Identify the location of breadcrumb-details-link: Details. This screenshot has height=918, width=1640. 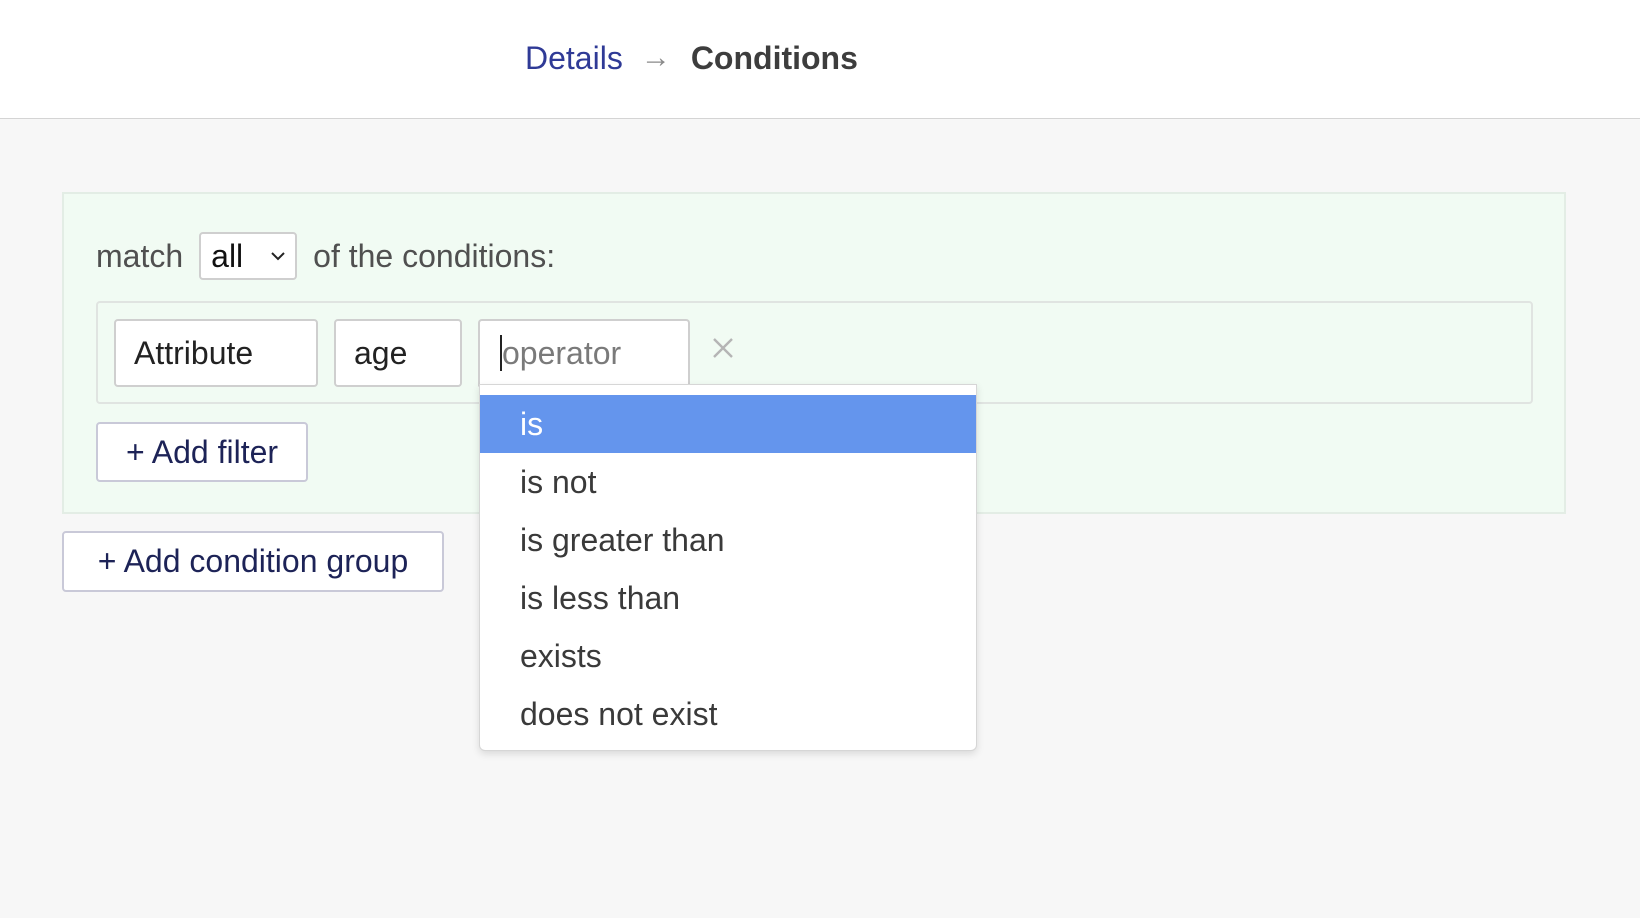
(574, 58).